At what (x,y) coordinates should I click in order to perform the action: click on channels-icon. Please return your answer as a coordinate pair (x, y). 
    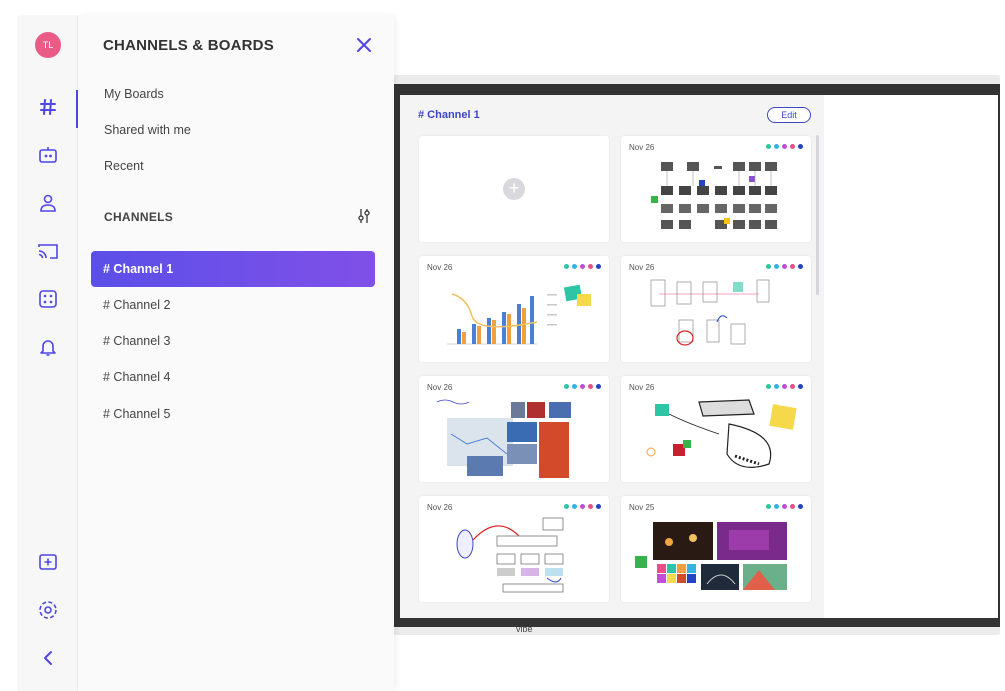
    Looking at the image, I should click on (48, 107).